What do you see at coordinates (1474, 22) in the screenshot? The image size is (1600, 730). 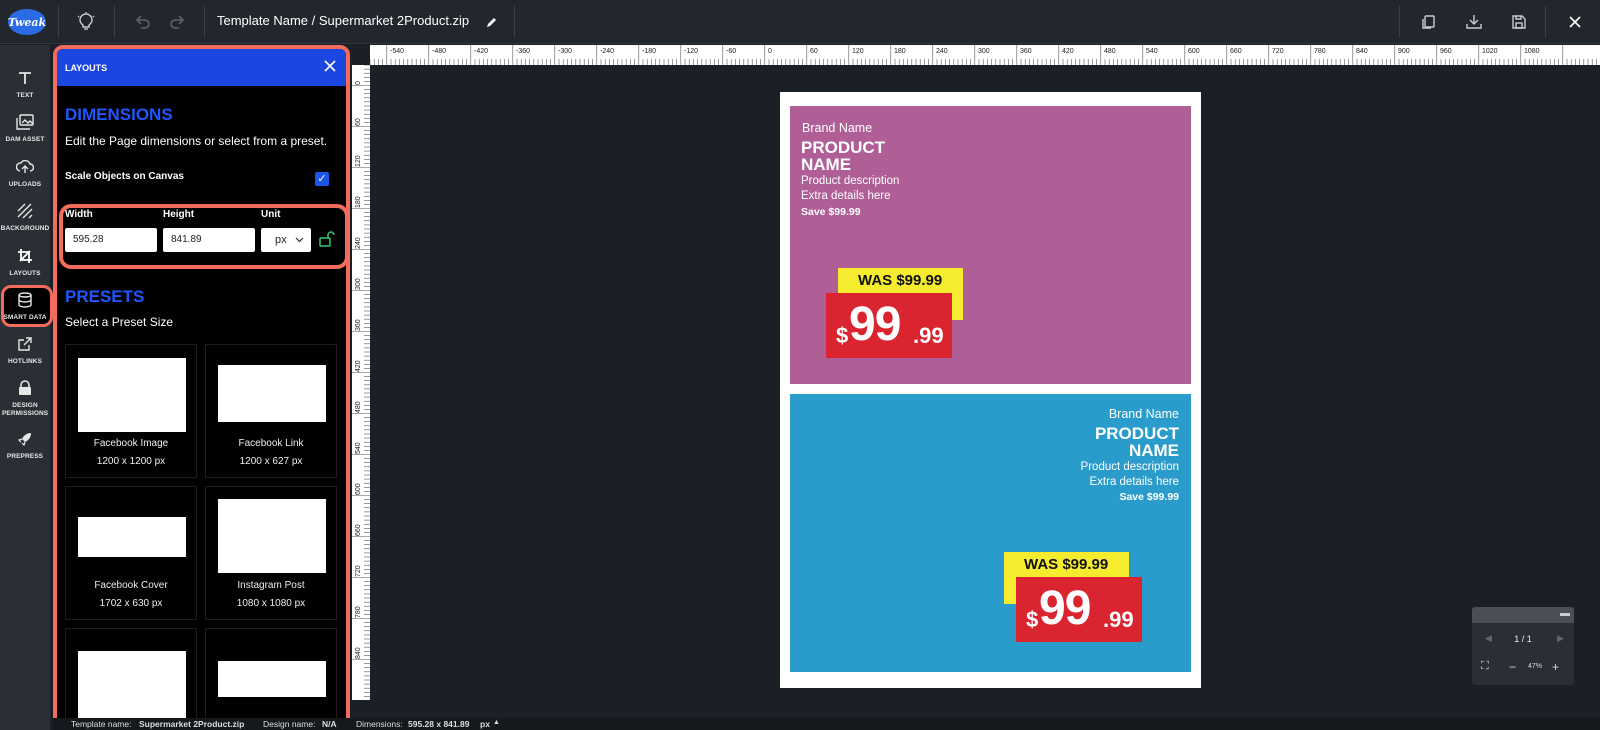 I see `download-icon` at bounding box center [1474, 22].